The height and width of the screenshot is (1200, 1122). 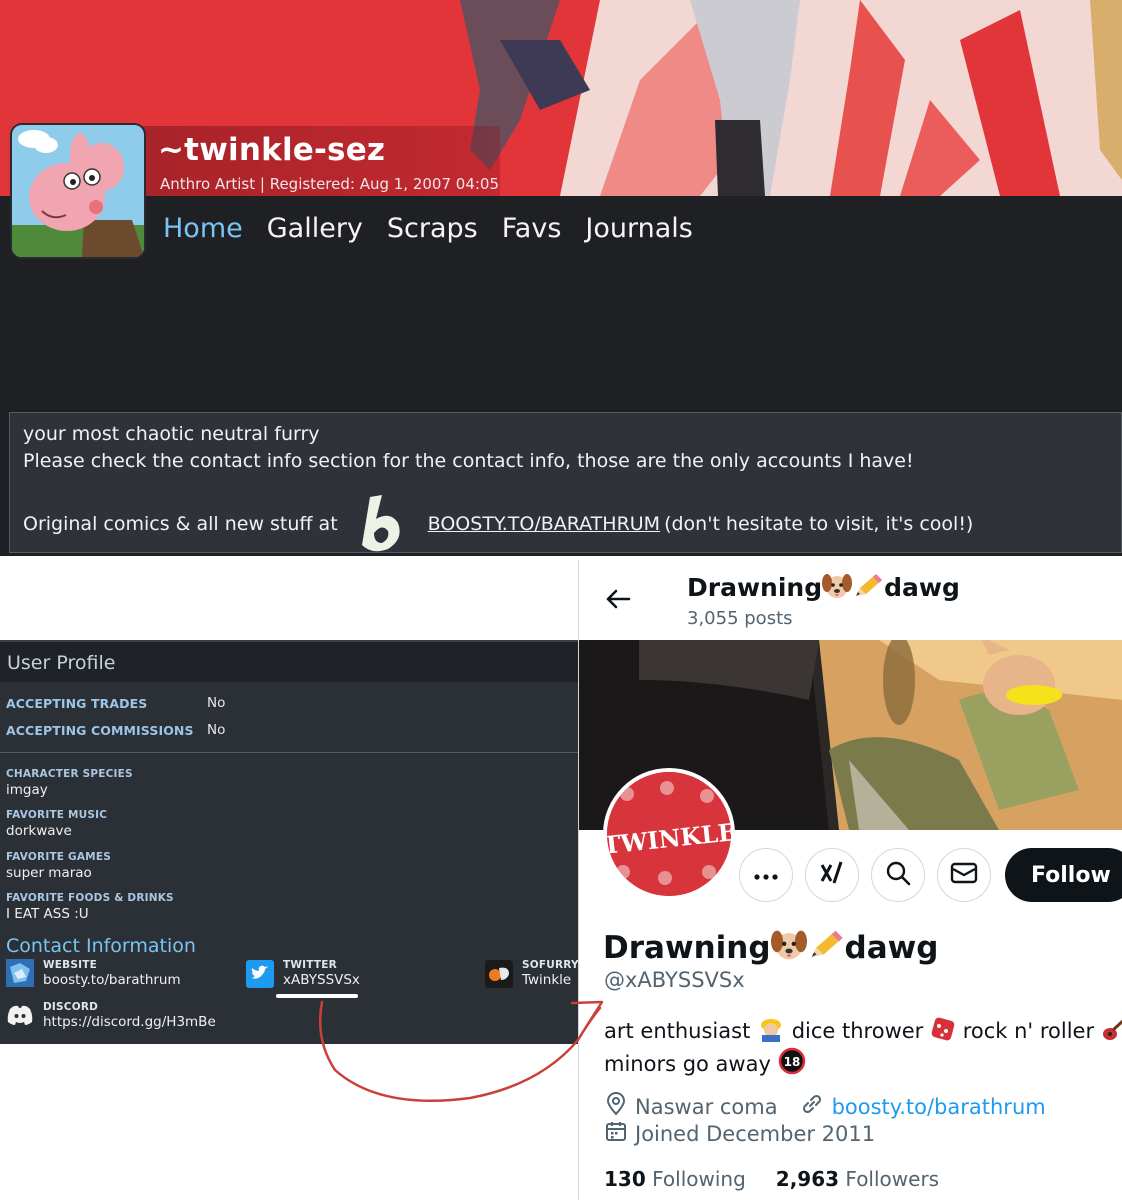 What do you see at coordinates (943, 1031) in the screenshot?
I see `dice-emoji-icon` at bounding box center [943, 1031].